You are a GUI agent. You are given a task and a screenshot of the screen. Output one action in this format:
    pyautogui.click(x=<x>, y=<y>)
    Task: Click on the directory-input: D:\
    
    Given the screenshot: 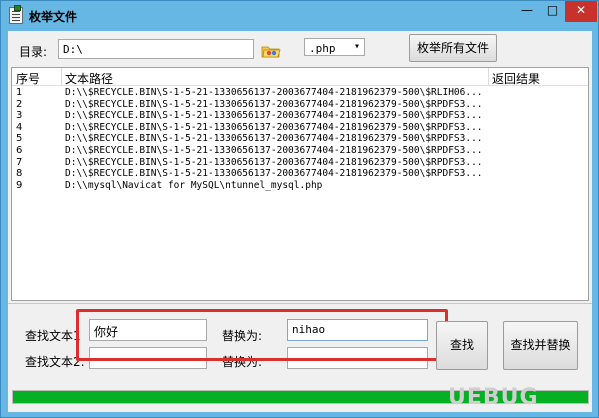 What is the action you would take?
    pyautogui.click(x=156, y=49)
    